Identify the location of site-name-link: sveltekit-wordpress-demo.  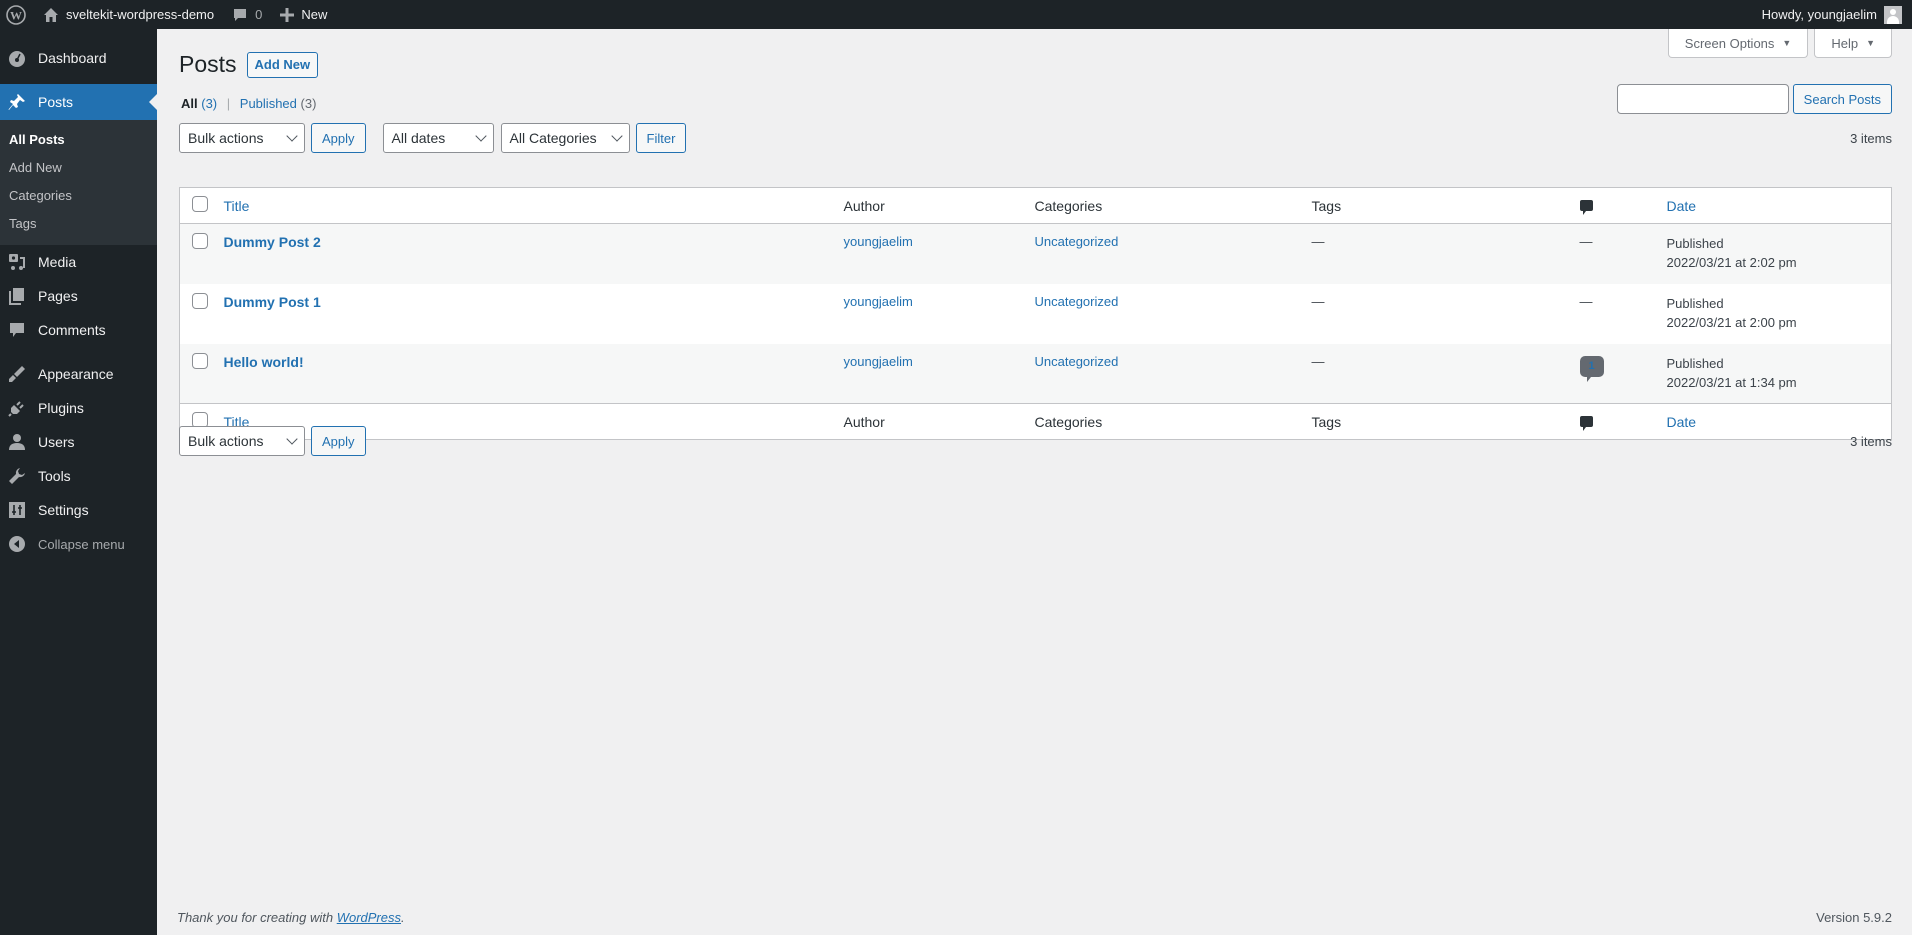
(128, 14).